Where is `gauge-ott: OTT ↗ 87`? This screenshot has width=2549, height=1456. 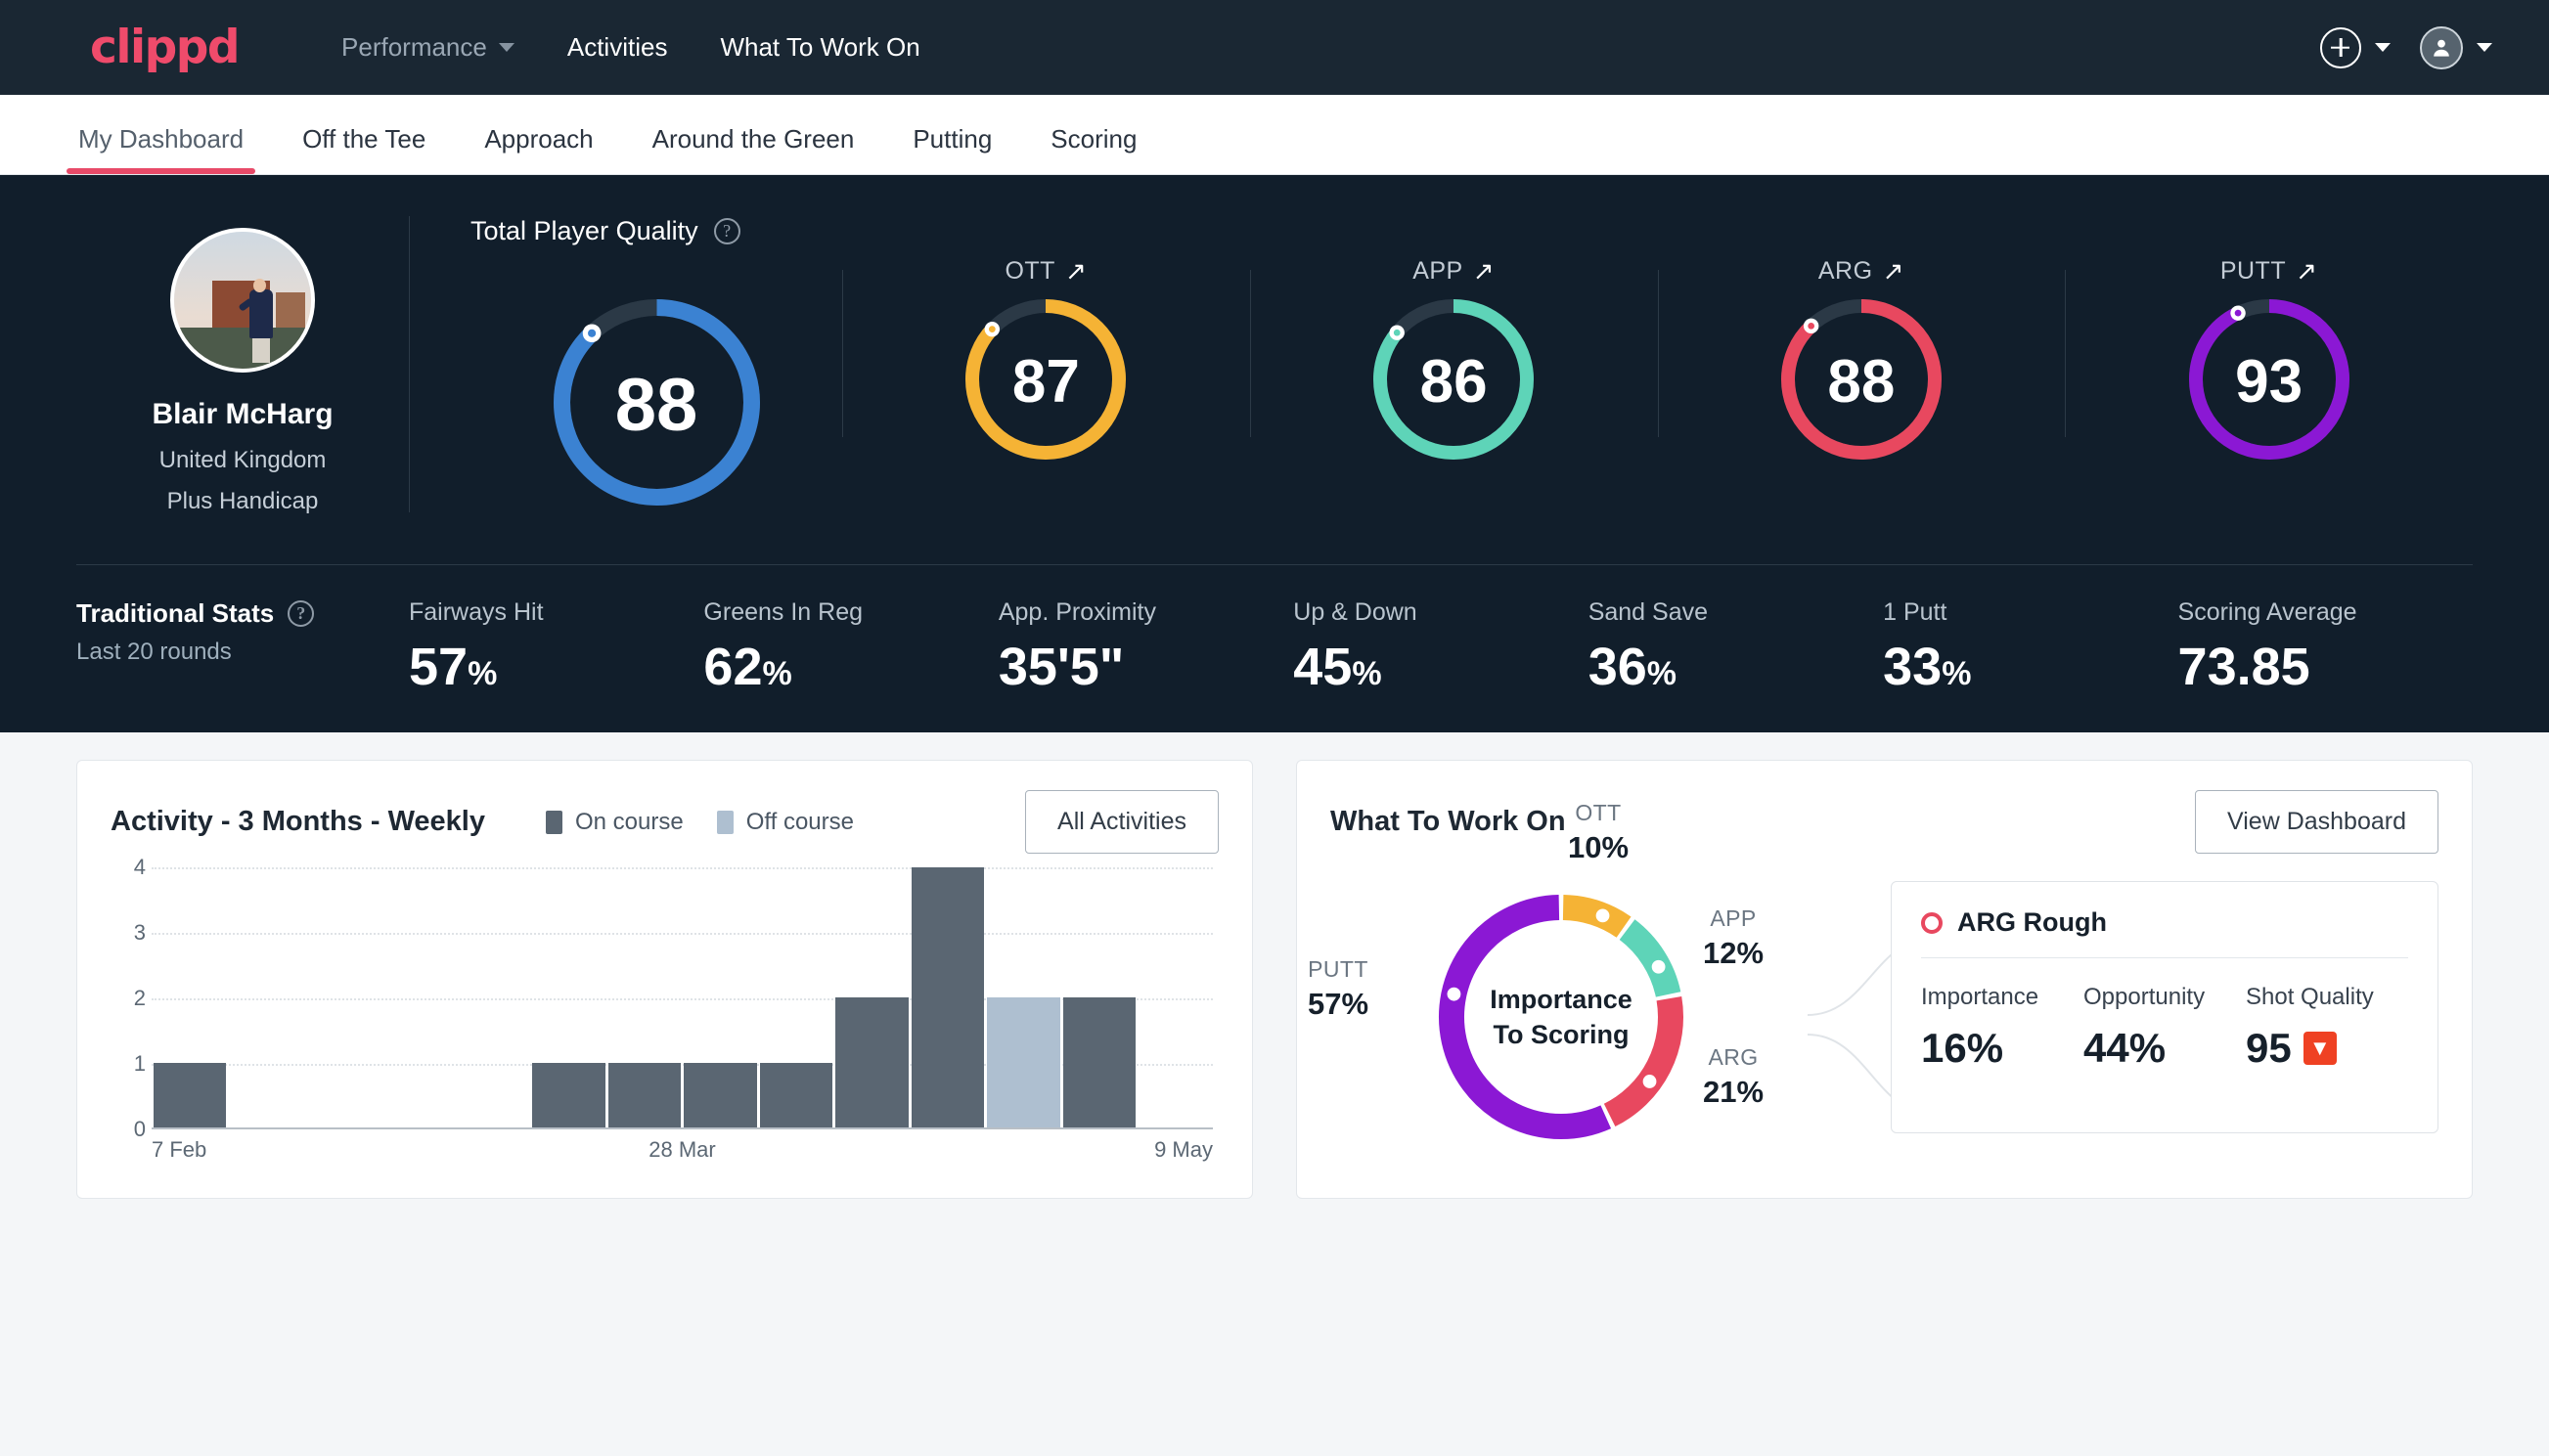
gauge-ott: OTT ↗ 87 is located at coordinates (1046, 361).